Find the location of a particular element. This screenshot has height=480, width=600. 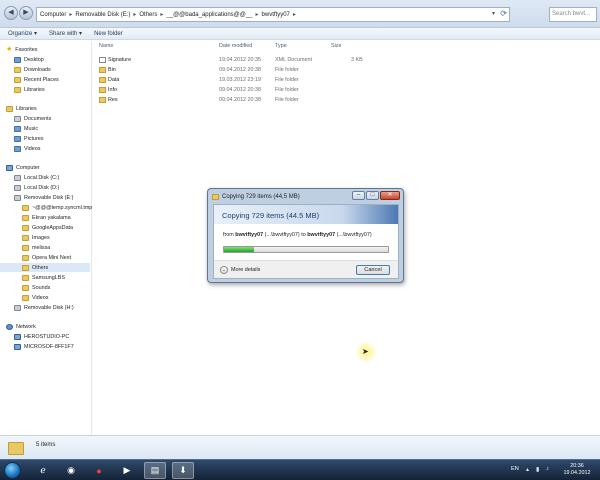

file-row: Data 19.03.2012 23:19 File folder is located at coordinates (245, 80).